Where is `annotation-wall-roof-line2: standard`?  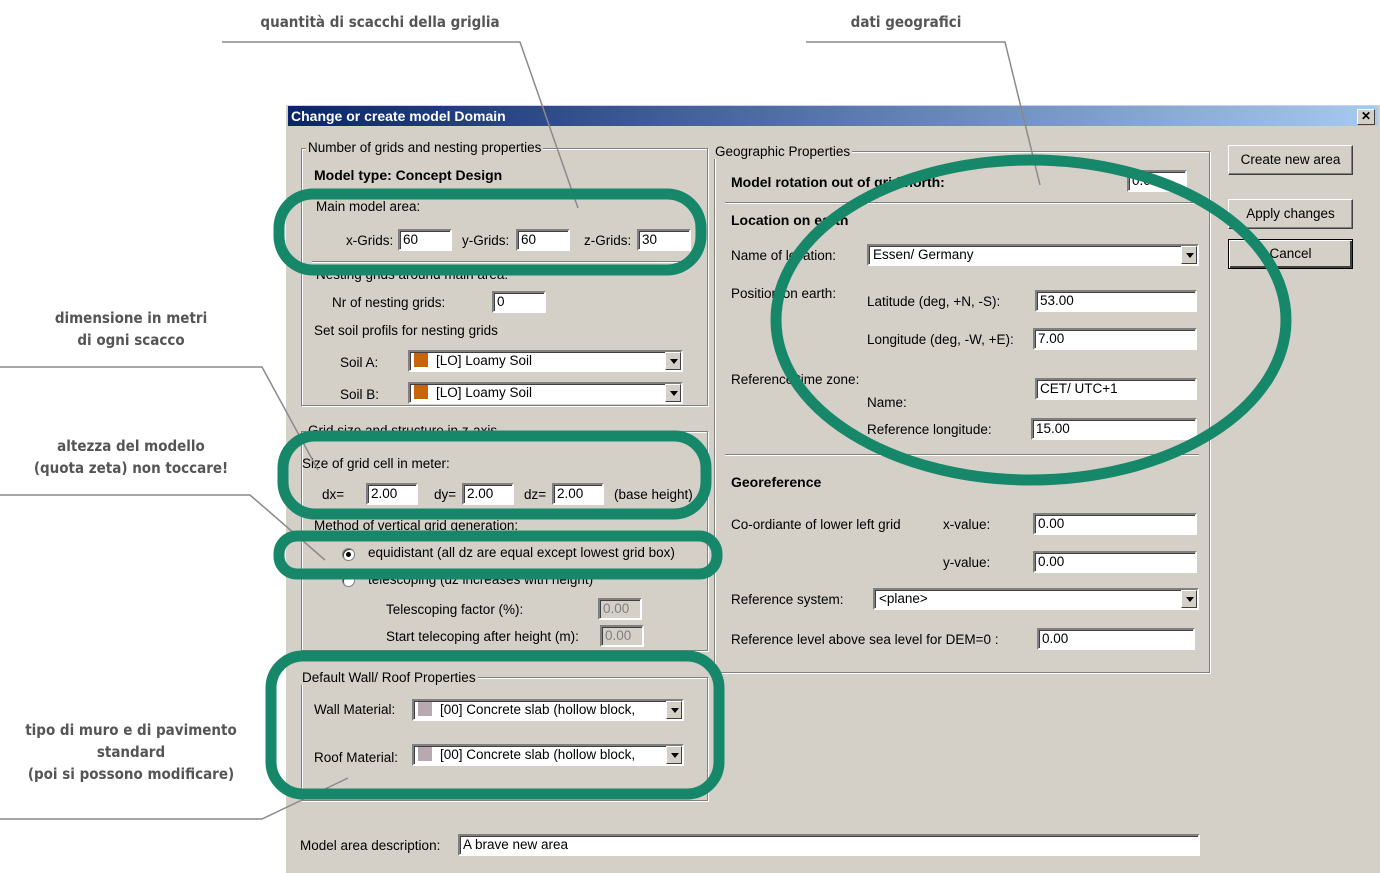
annotation-wall-roof-line2: standard is located at coordinates (131, 752).